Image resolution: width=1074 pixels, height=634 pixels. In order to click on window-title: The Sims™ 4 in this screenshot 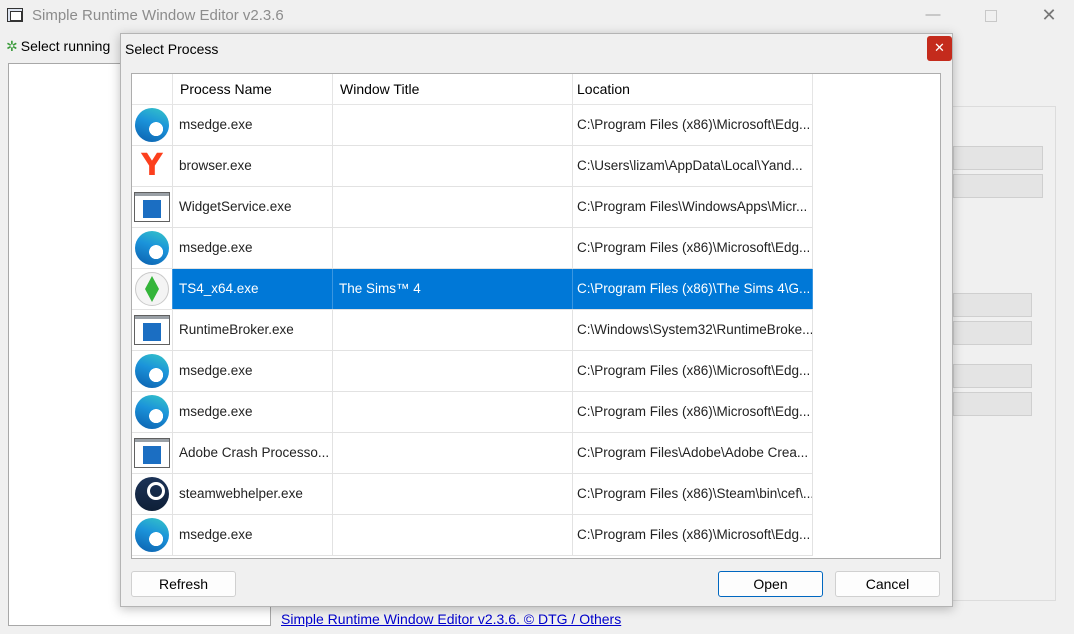, I will do `click(453, 289)`.